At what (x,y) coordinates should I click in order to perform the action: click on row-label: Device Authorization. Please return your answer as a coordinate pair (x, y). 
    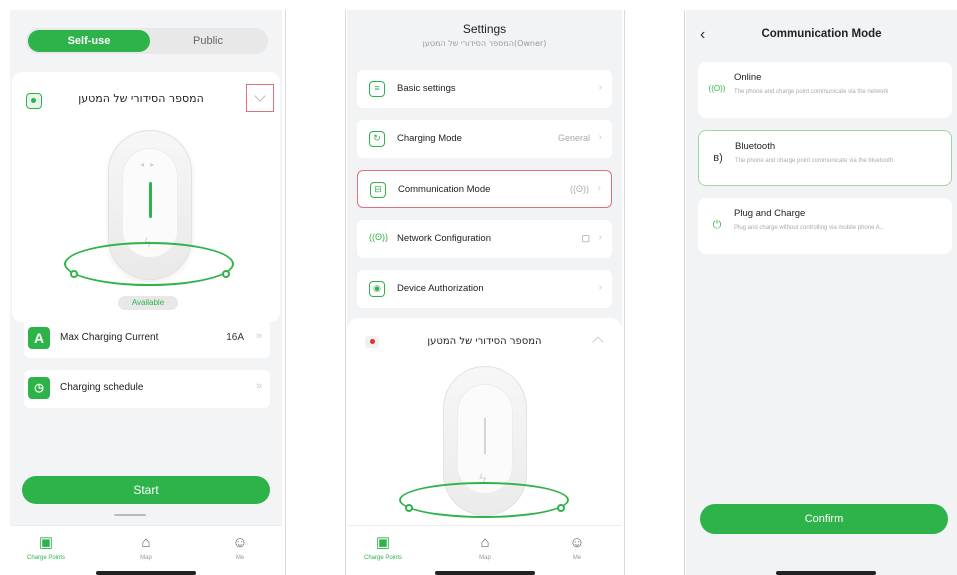
    Looking at the image, I should click on (440, 288).